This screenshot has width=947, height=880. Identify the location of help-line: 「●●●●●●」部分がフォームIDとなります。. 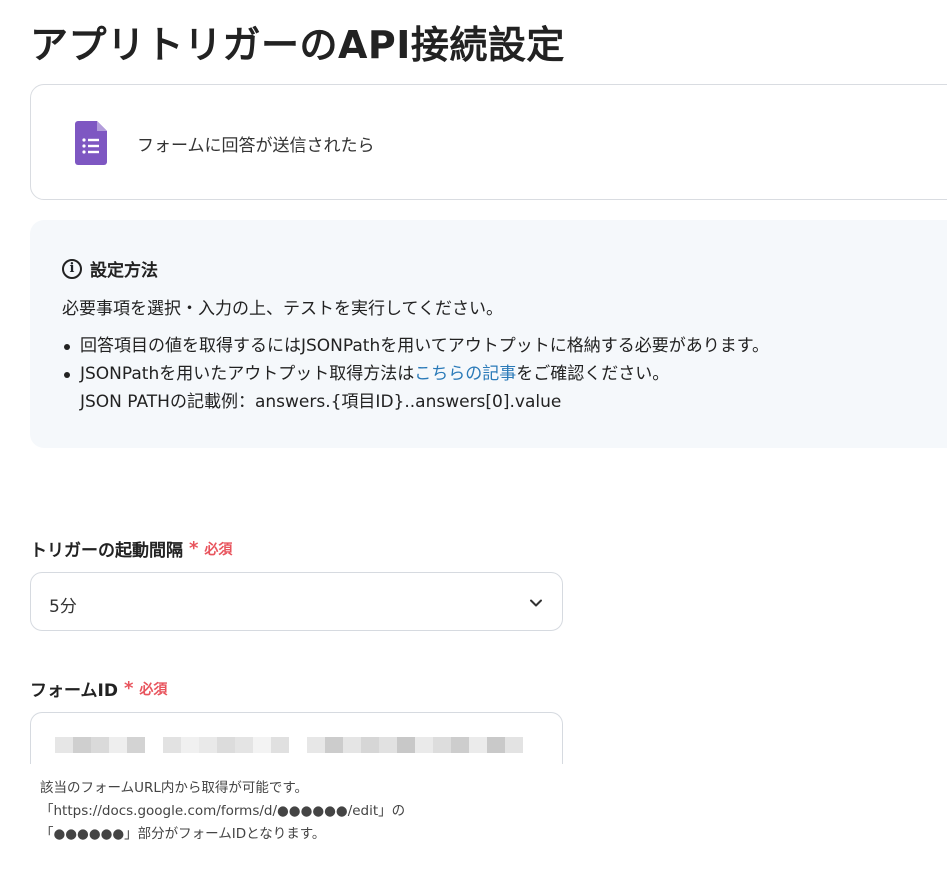
(183, 834).